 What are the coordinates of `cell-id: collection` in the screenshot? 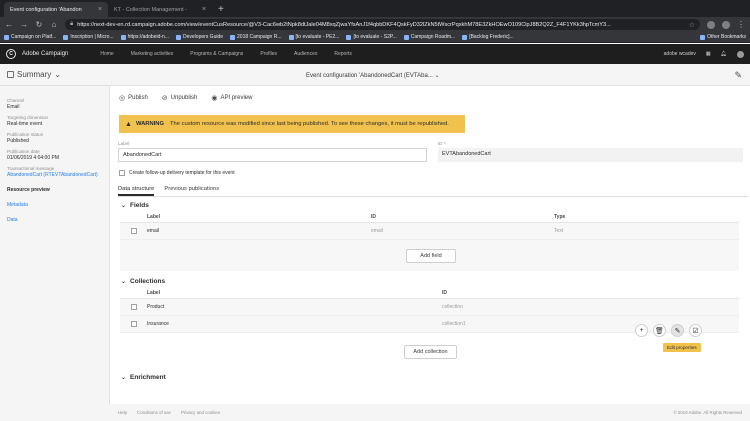 It's located at (452, 307).